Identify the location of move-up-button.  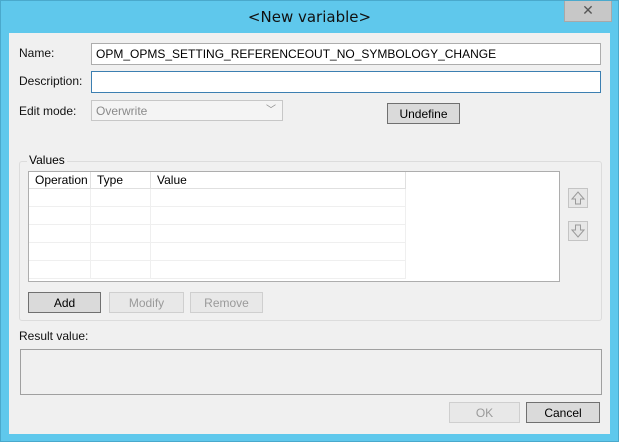
(578, 198).